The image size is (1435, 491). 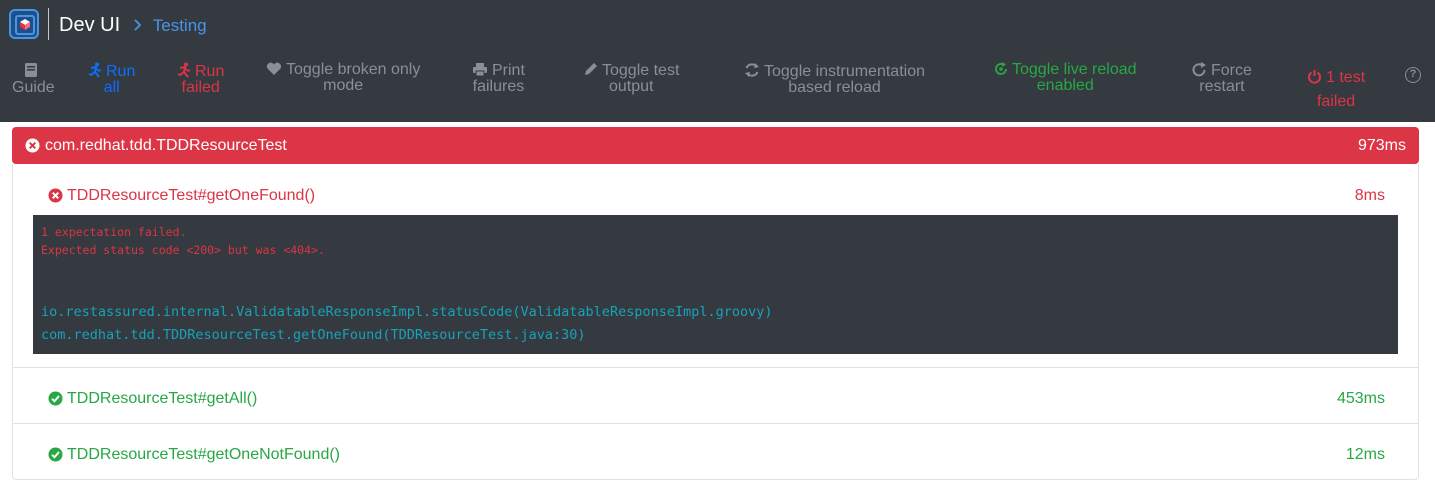 I want to click on test-name: TDDResourceTest#getOneNotFound(), so click(x=204, y=454).